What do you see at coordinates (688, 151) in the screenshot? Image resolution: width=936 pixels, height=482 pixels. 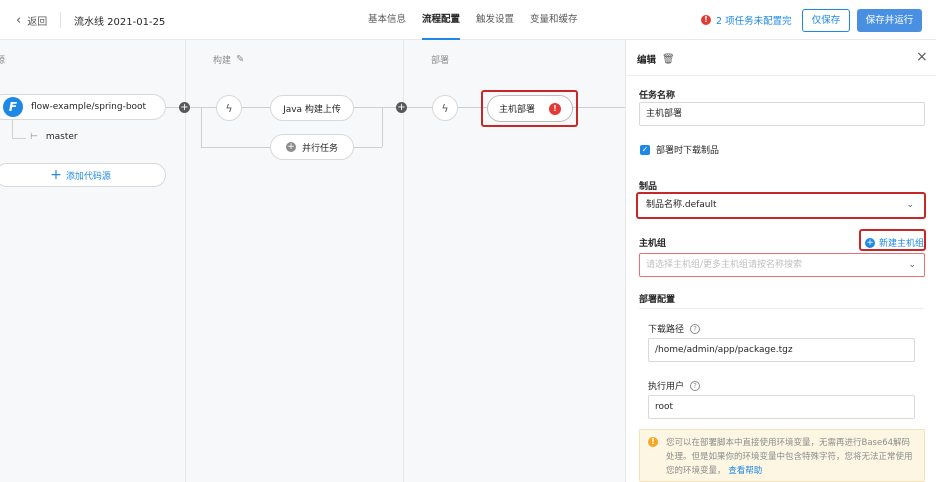 I see `download-artifact-label: 部署时下载制品` at bounding box center [688, 151].